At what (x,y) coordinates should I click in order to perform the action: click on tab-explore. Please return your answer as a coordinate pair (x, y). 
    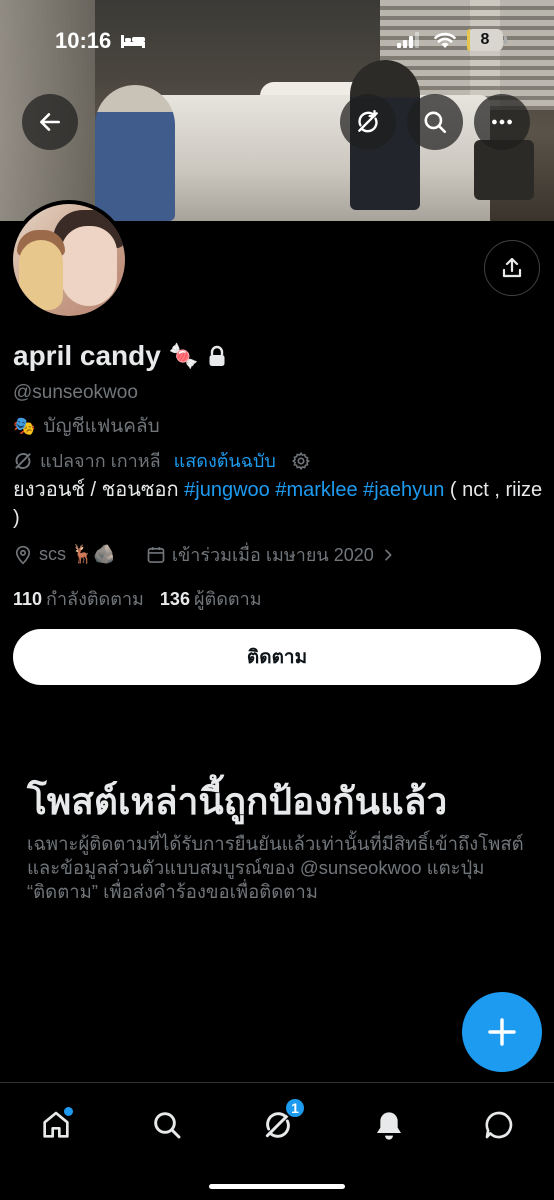
    Looking at the image, I should click on (167, 1125).